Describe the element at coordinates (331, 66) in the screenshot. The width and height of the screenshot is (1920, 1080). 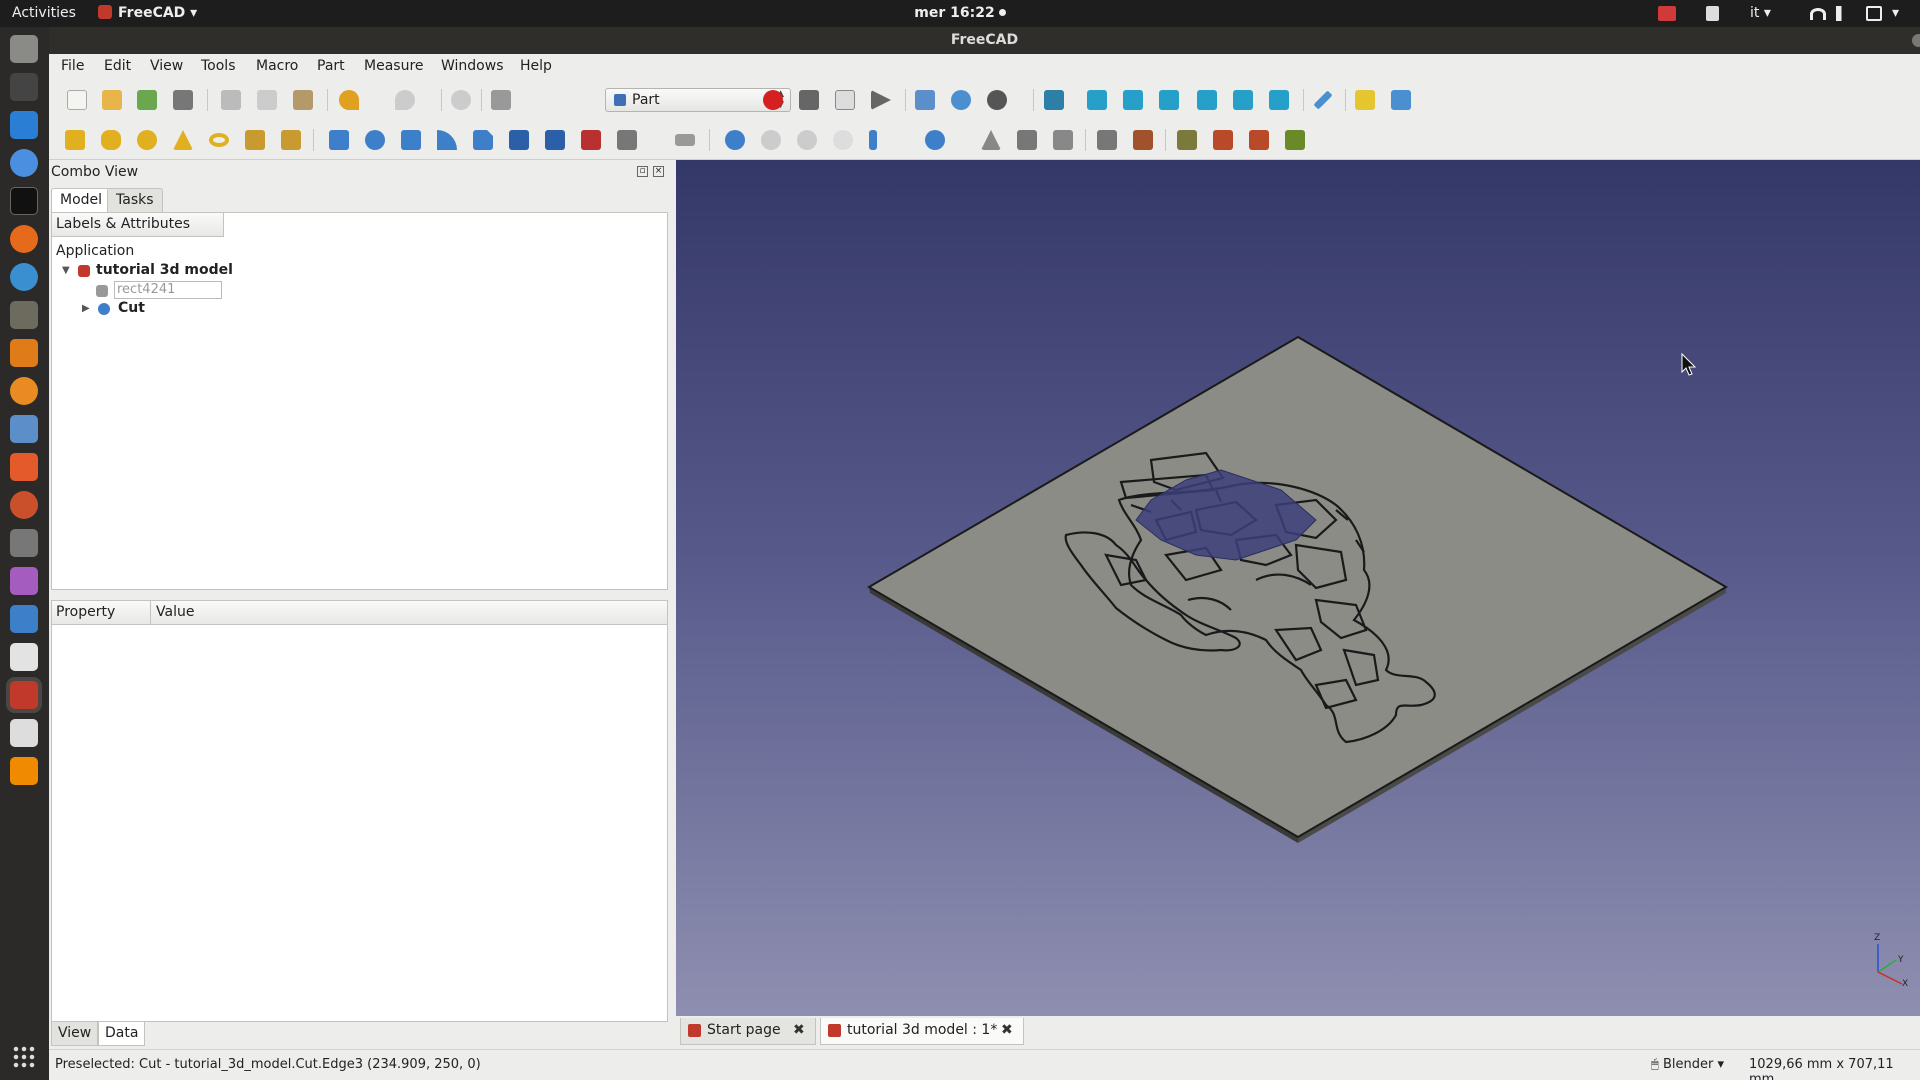
I see `menu-part: Part` at that location.